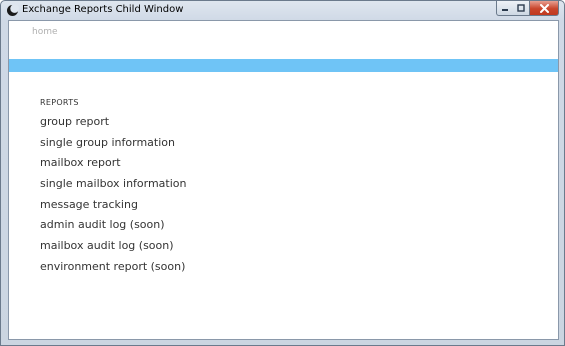 The image size is (565, 346). I want to click on report-link-single-mailbox-information: single mailbox information, so click(113, 186).